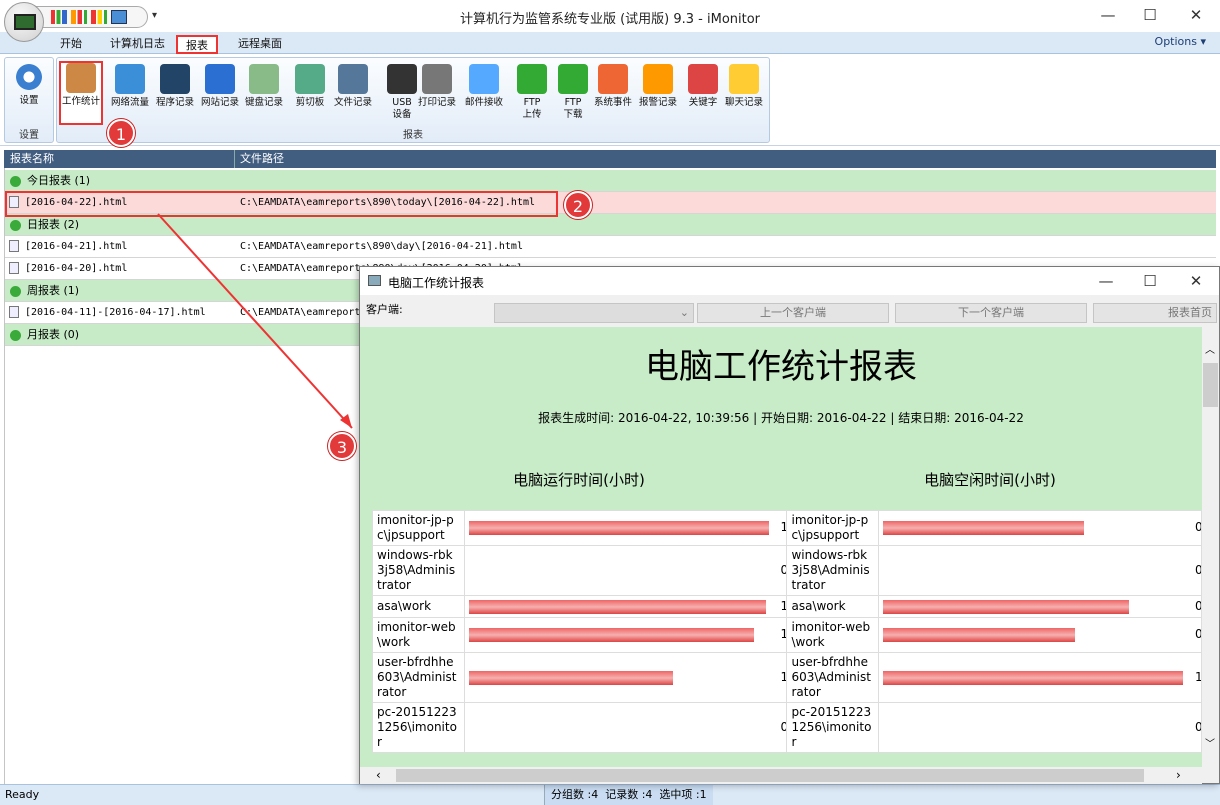 Image resolution: width=1220 pixels, height=805 pixels. What do you see at coordinates (353, 86) in the screenshot?
I see `ribbon-button-file: 文件记录` at bounding box center [353, 86].